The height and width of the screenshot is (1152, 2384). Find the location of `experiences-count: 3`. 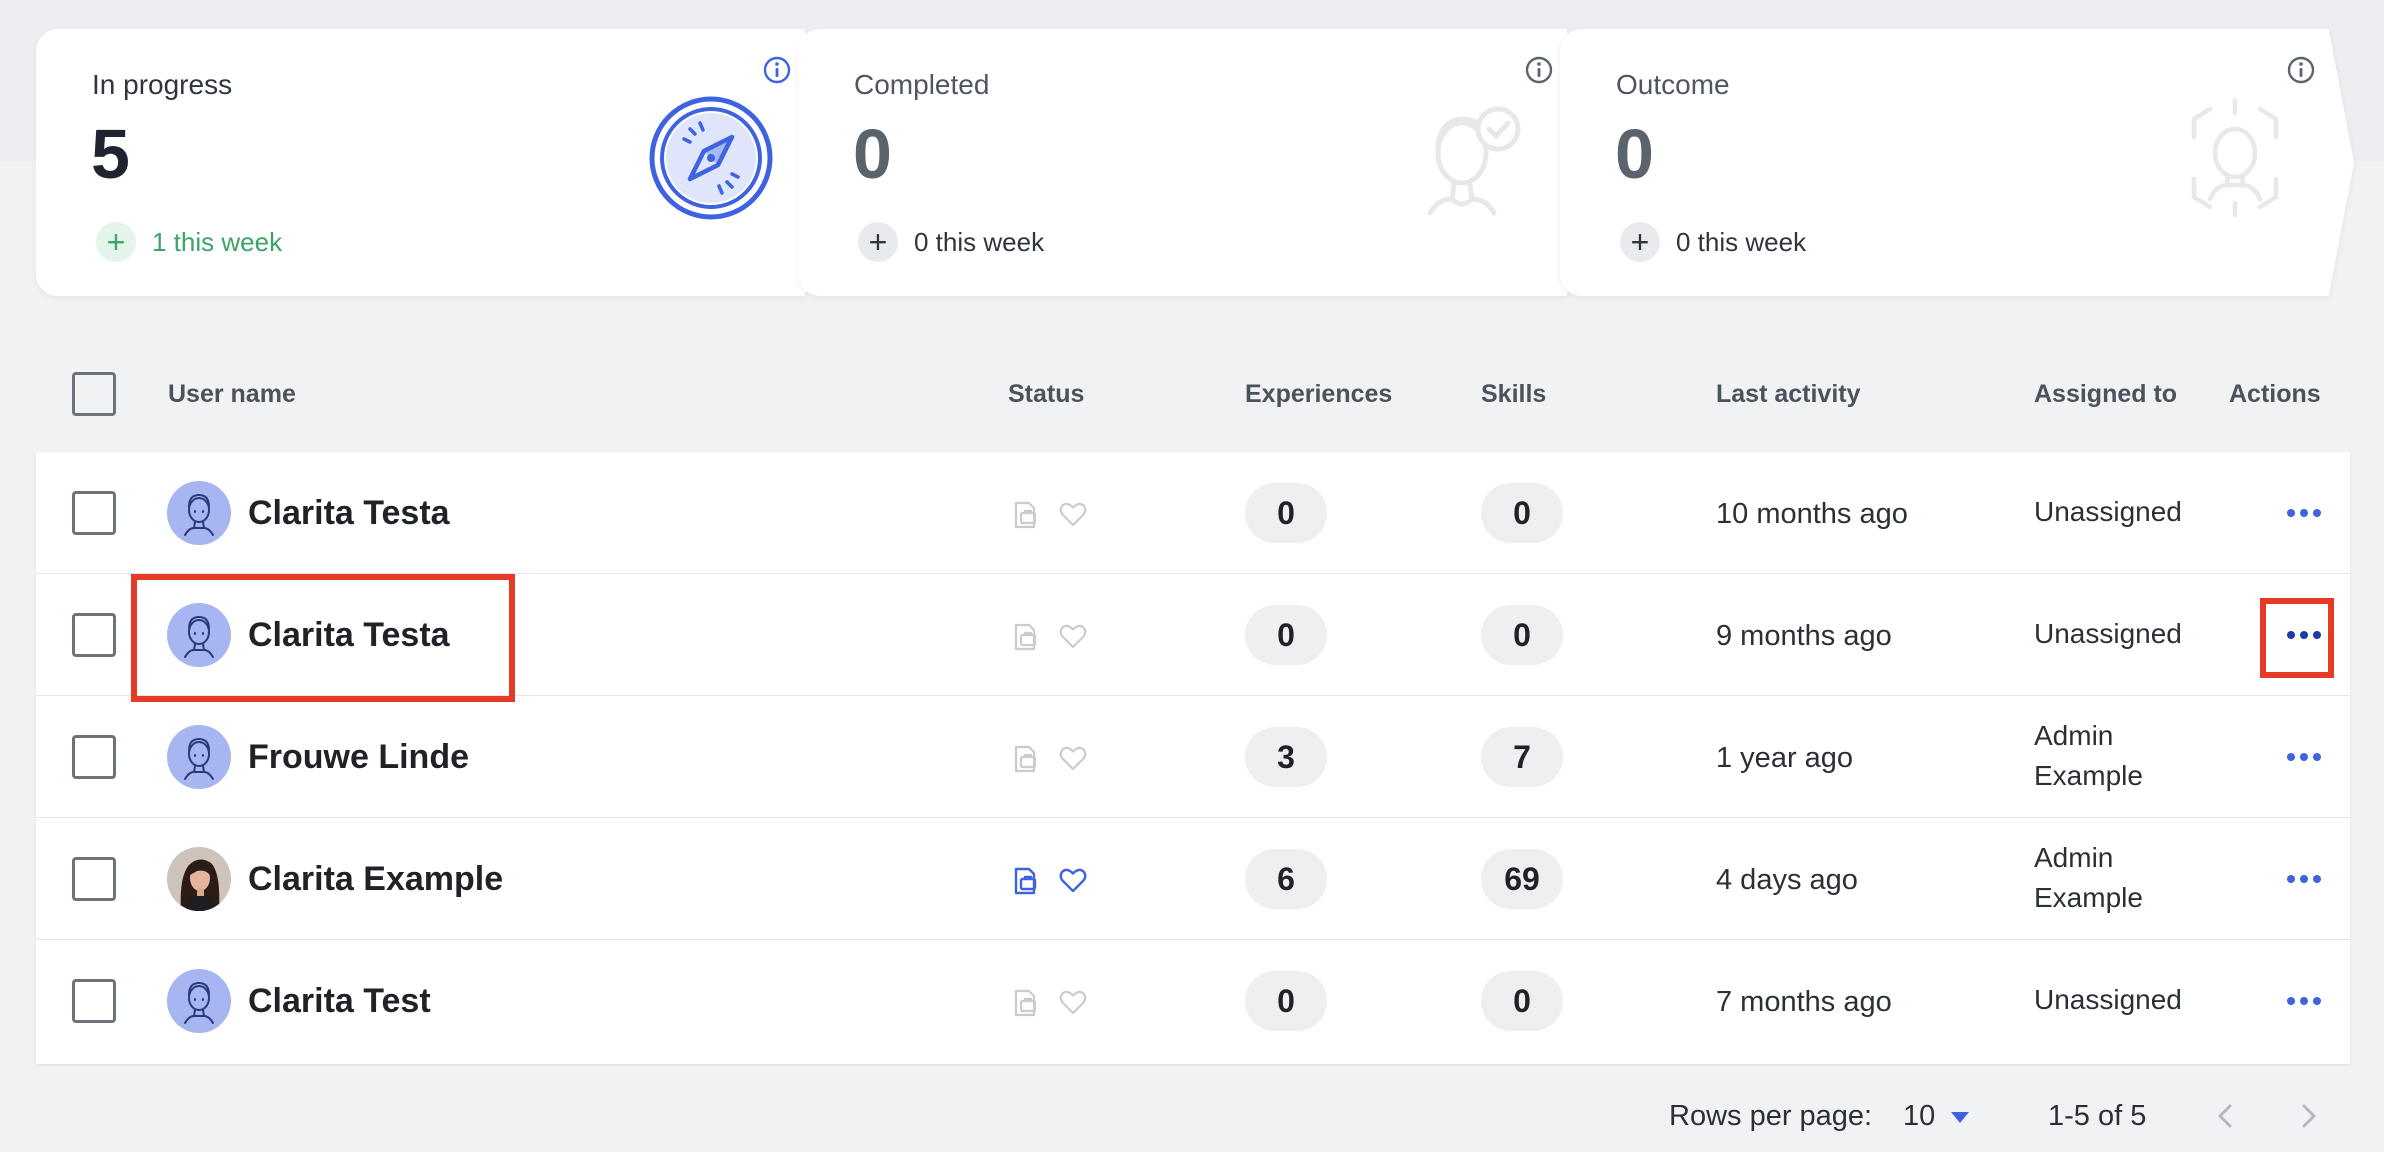

experiences-count: 3 is located at coordinates (1286, 757).